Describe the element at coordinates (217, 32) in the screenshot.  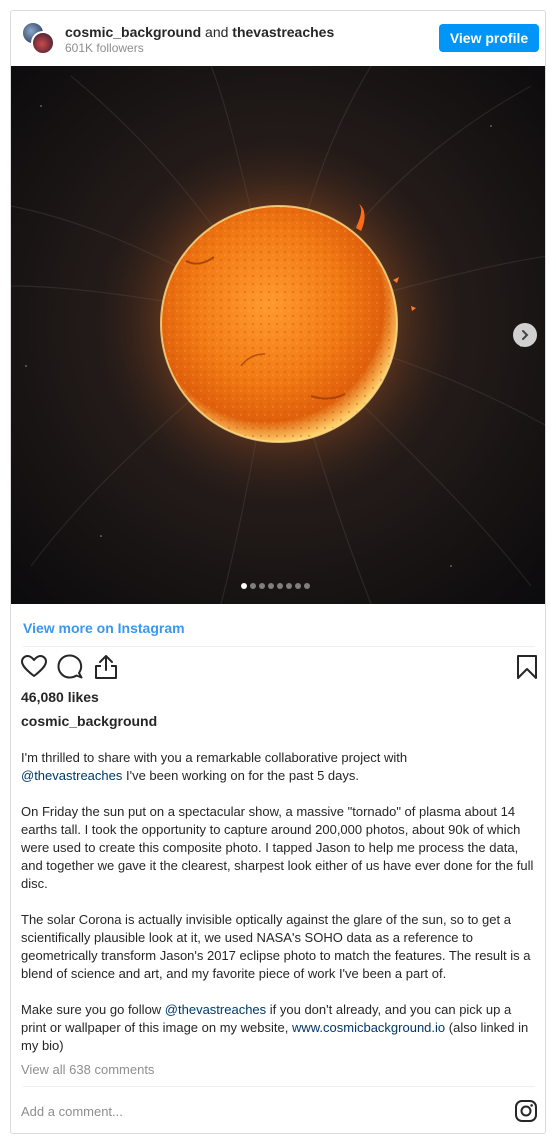
I see `and-text: and` at that location.